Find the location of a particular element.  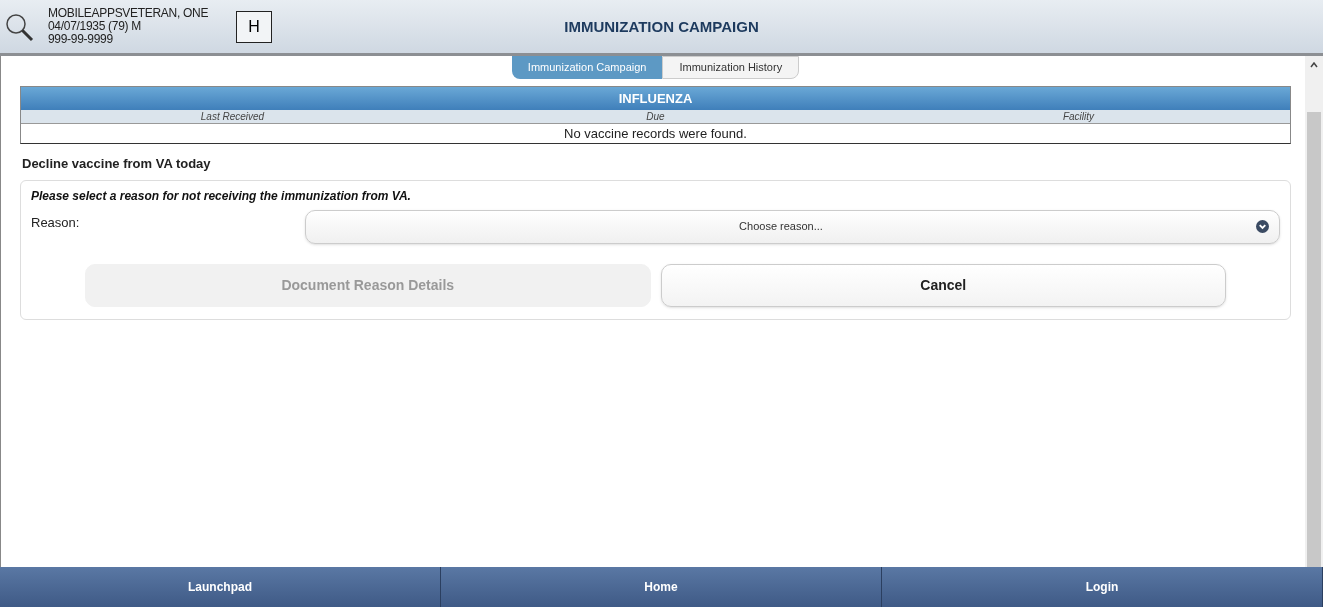

search-icon is located at coordinates (19, 26).